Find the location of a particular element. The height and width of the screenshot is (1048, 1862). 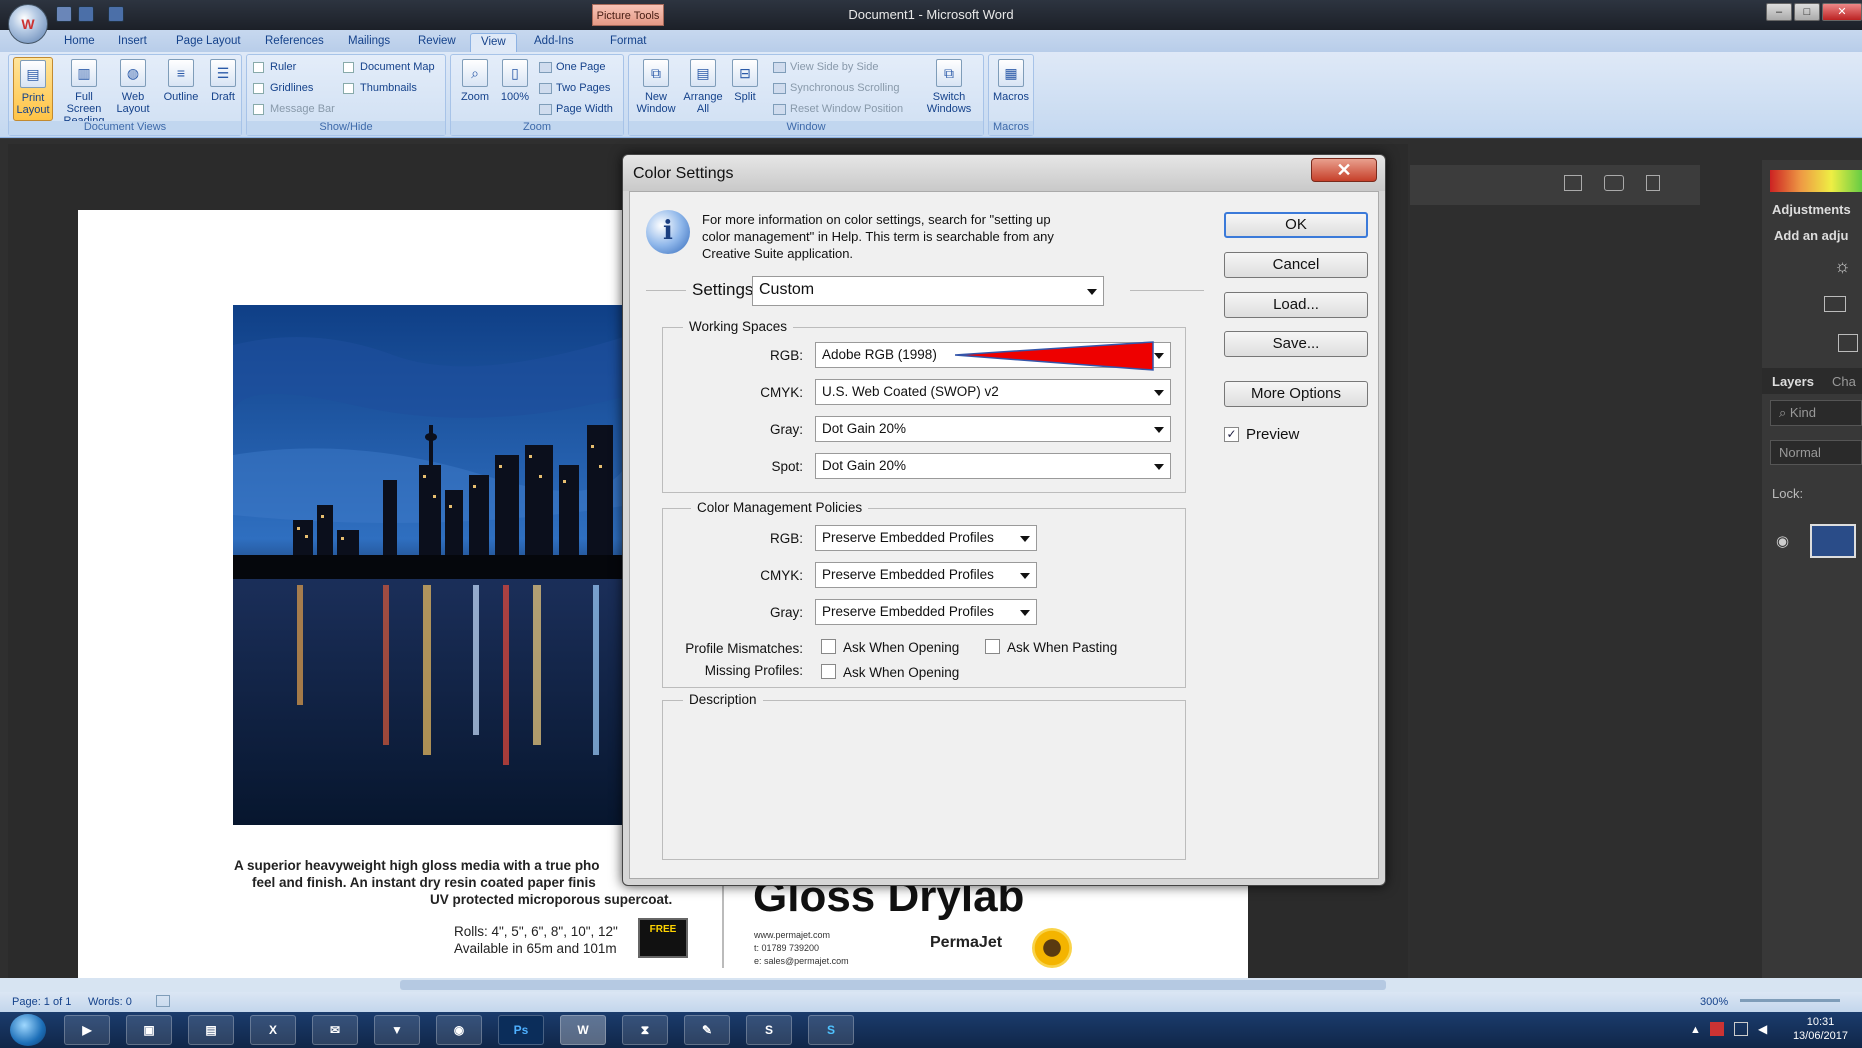

zoom-button: ⌕ Zoom is located at coordinates (475, 80).